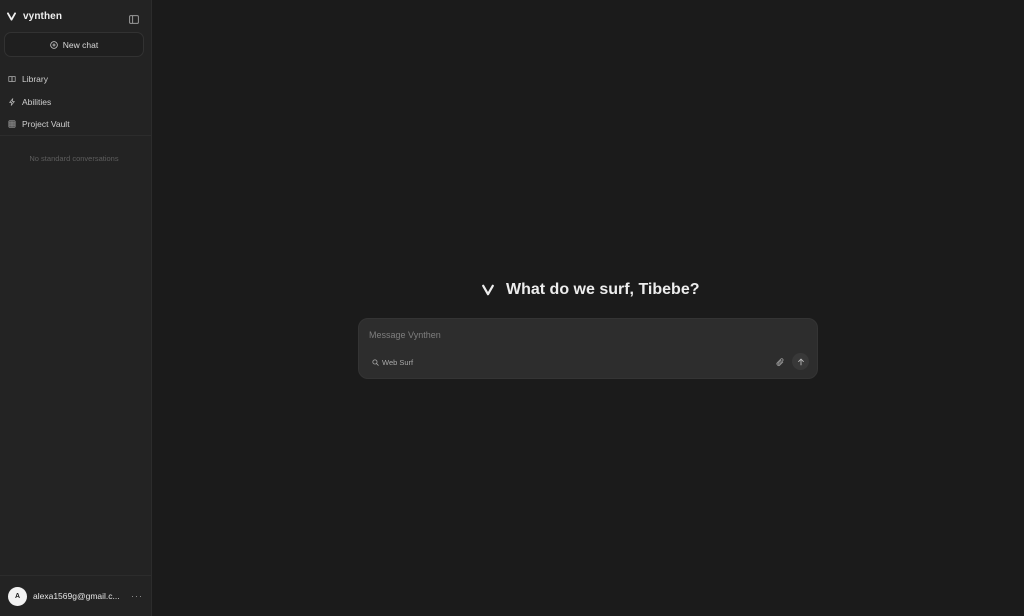  I want to click on sidebar-nav: Library Abilities Project Vault, so click(76, 102).